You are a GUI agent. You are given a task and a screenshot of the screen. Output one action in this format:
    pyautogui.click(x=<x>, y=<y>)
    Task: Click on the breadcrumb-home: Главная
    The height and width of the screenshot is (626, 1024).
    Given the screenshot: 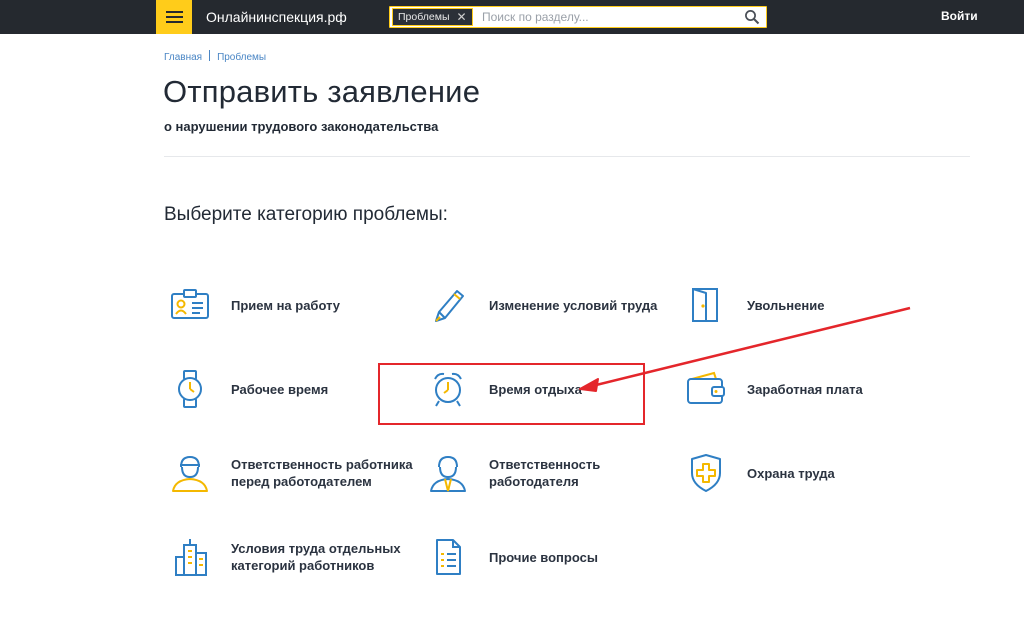 What is the action you would take?
    pyautogui.click(x=183, y=57)
    